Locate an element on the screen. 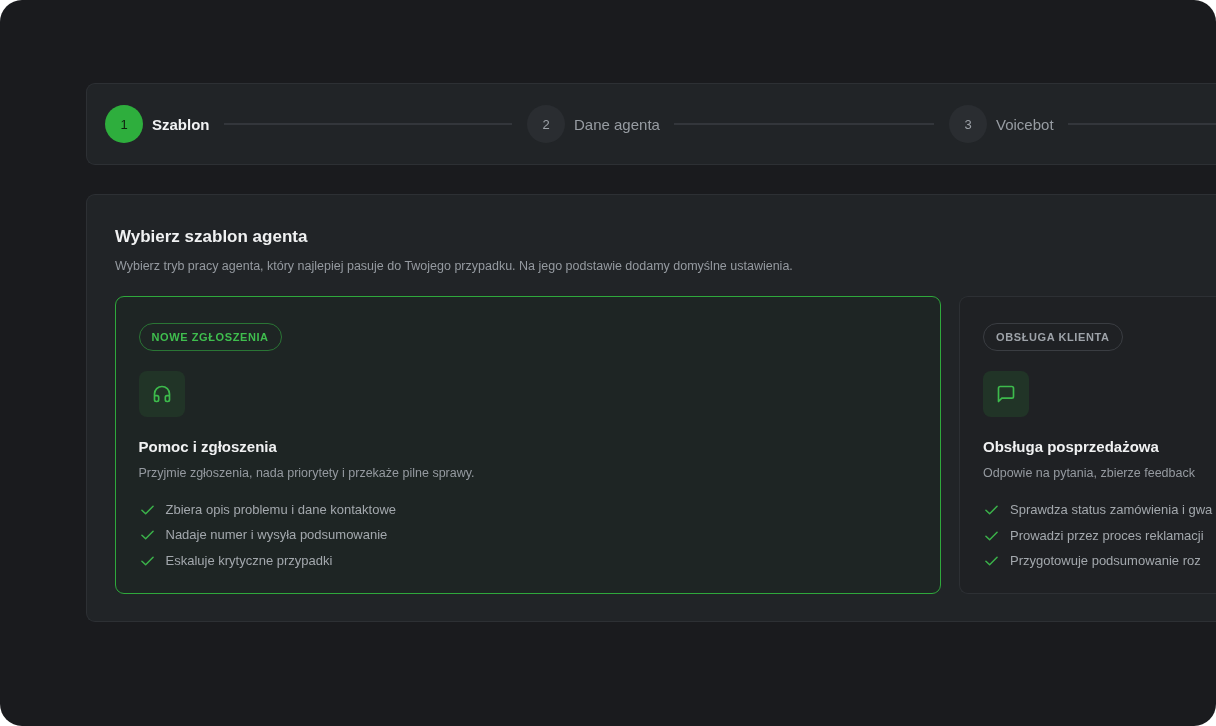 The height and width of the screenshot is (726, 1216). step-label: Voicebot is located at coordinates (1025, 124).